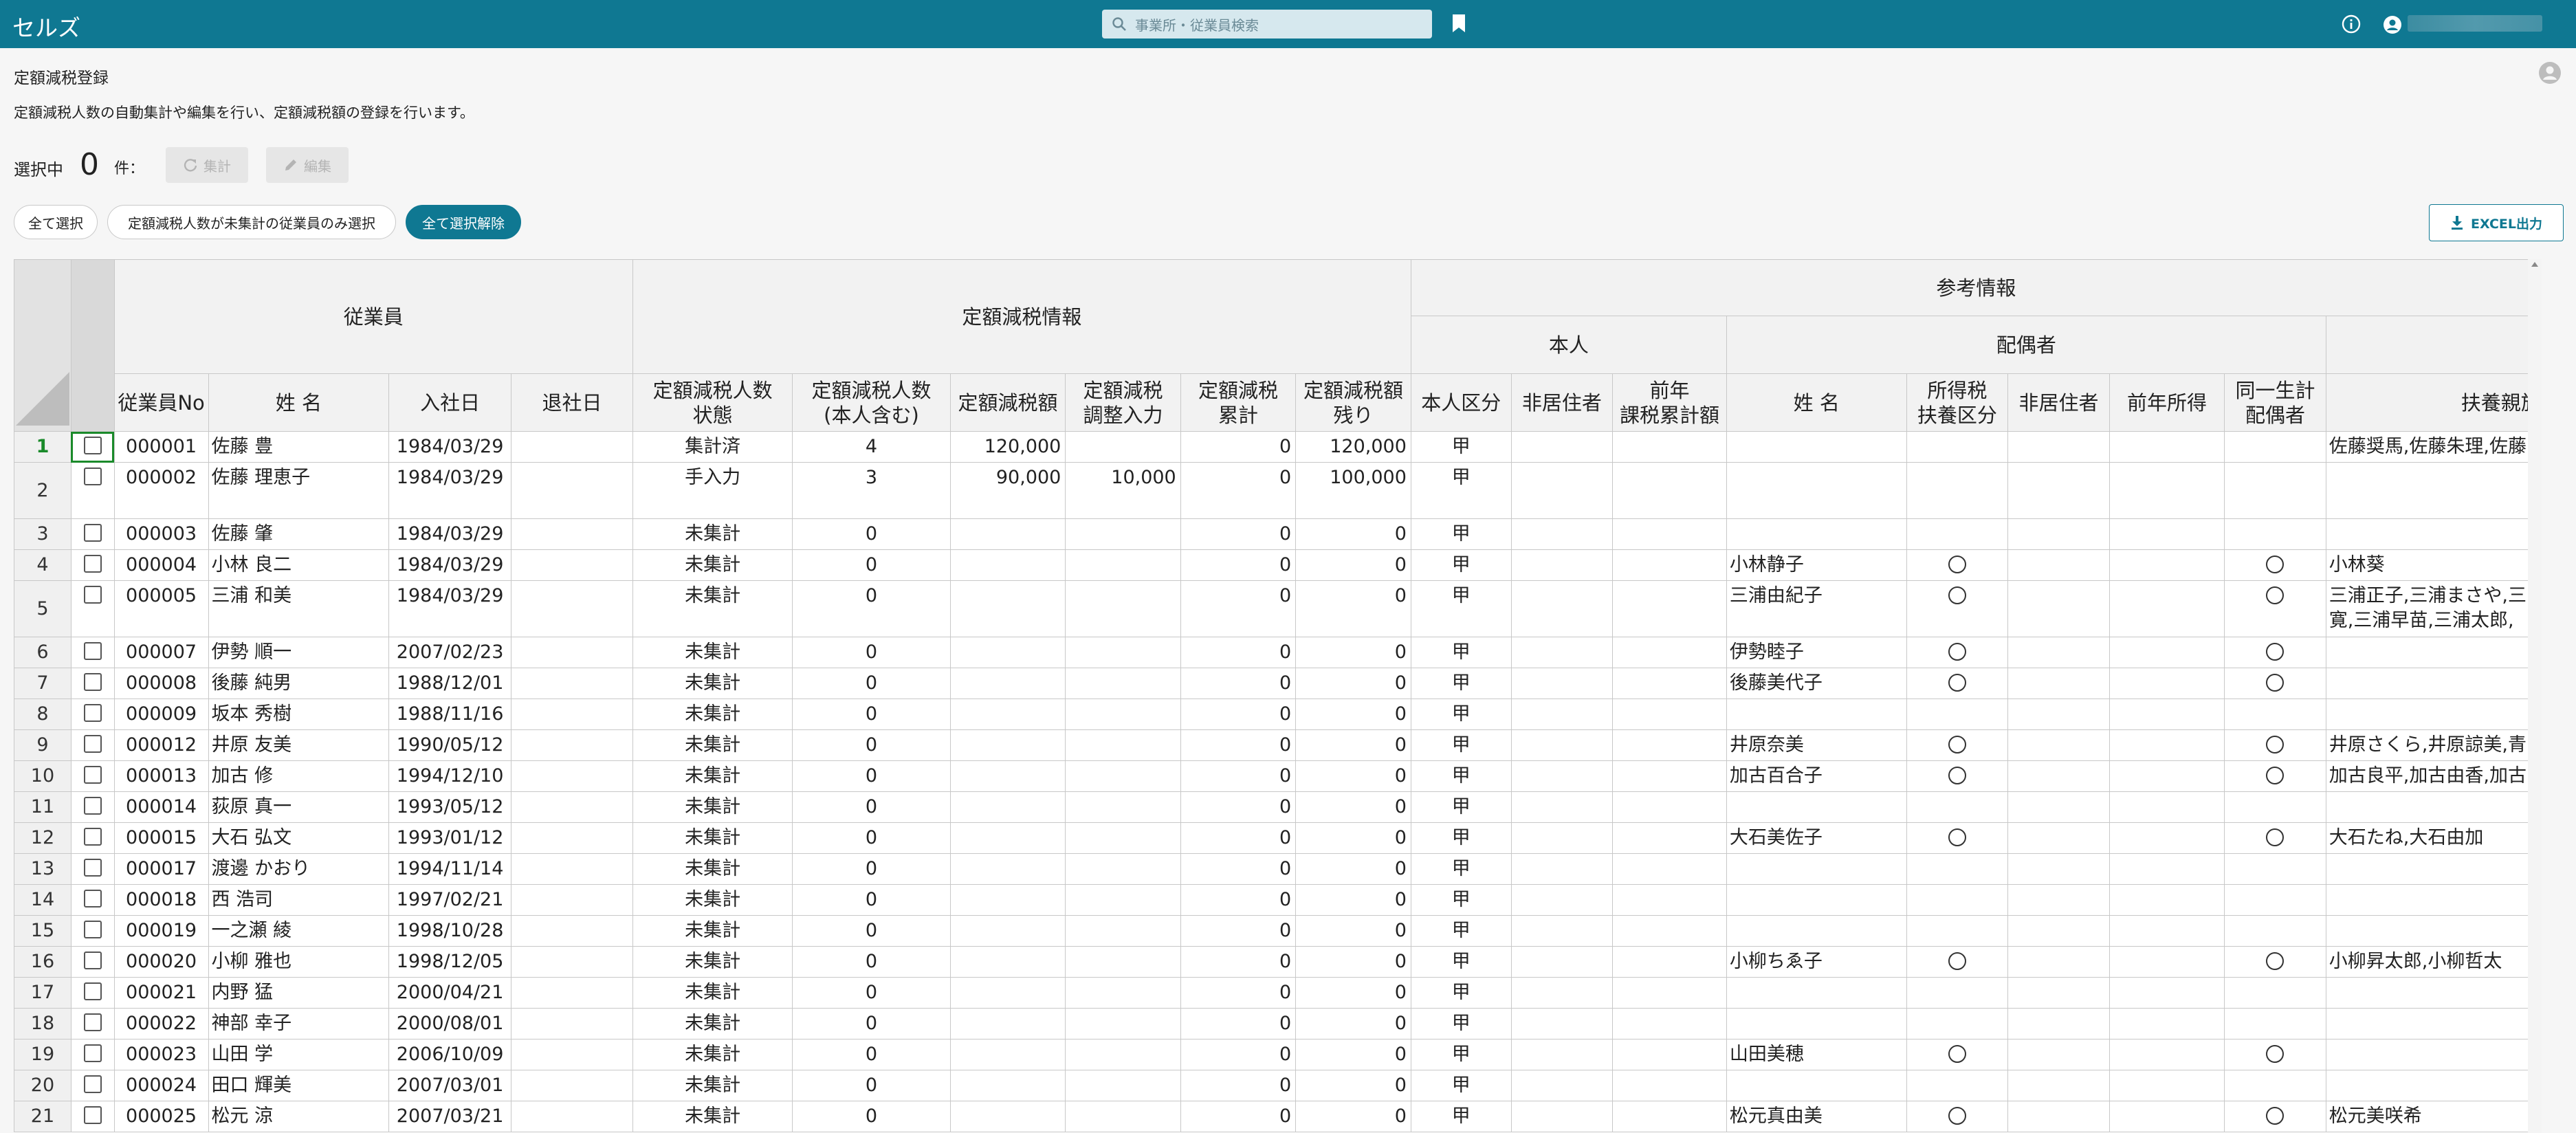 The width and height of the screenshot is (2576, 1133). I want to click on row-number: 16, so click(42, 962).